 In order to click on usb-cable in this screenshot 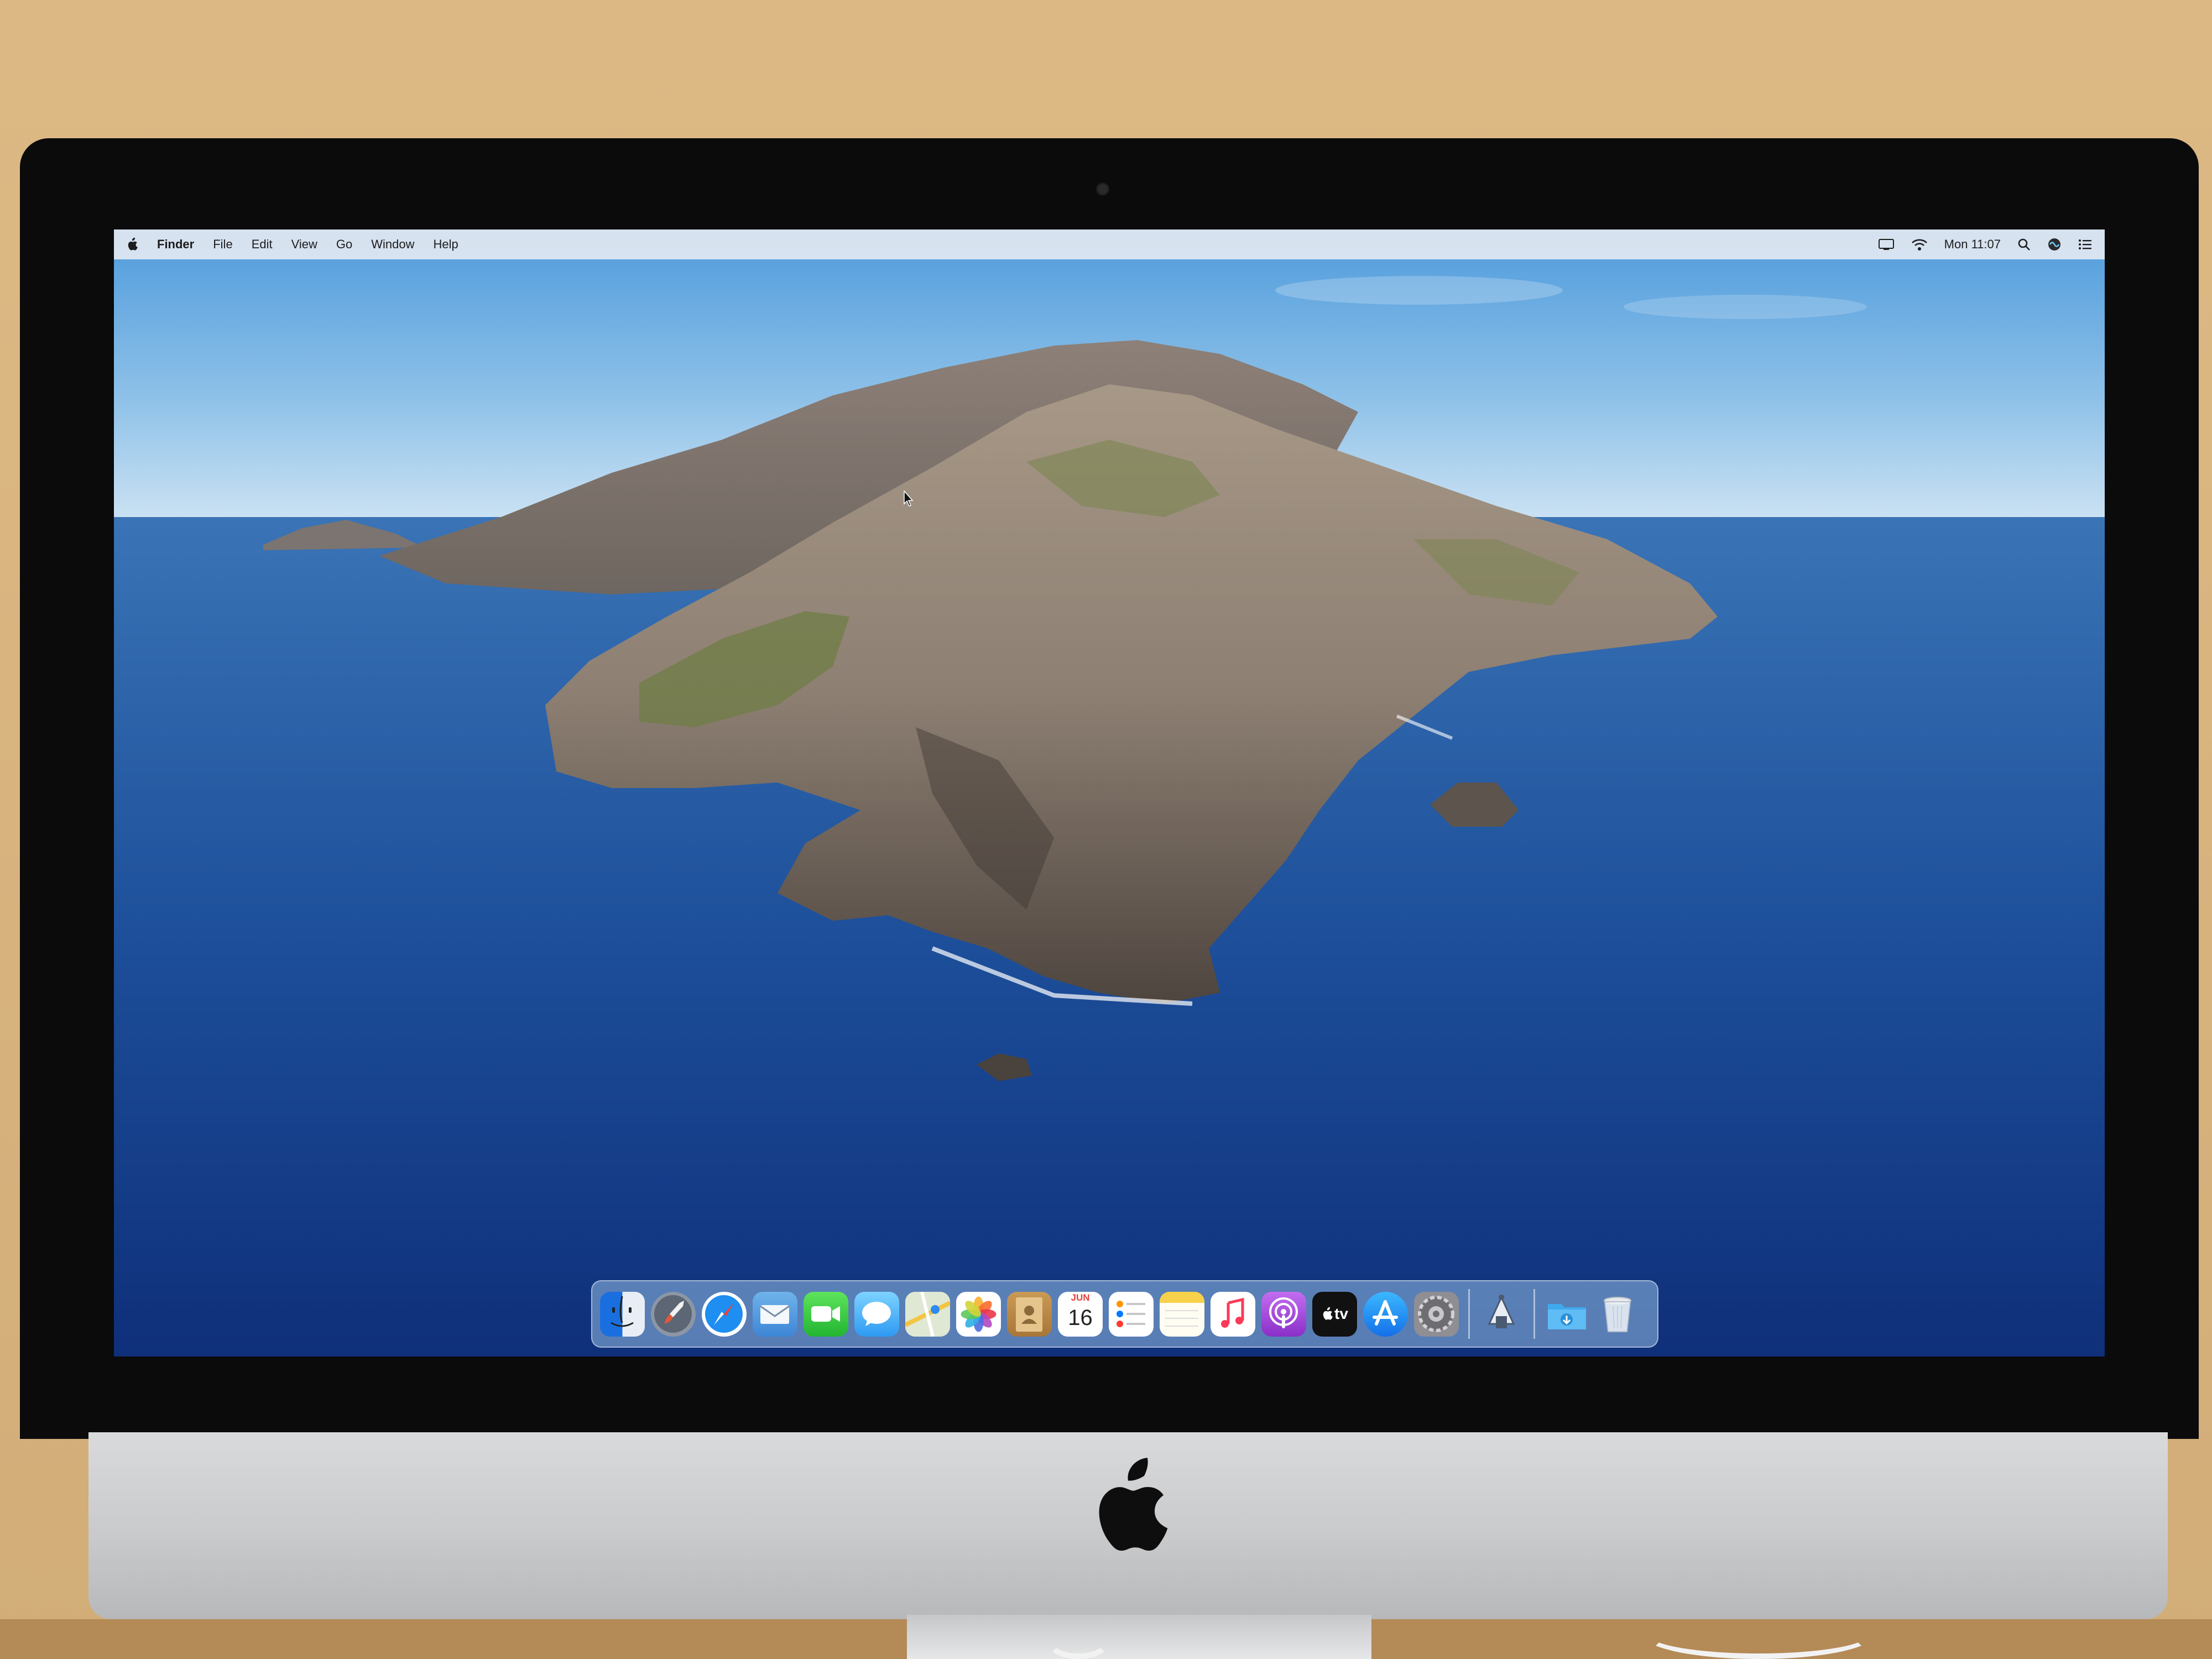, I will do `click(1759, 1634)`.